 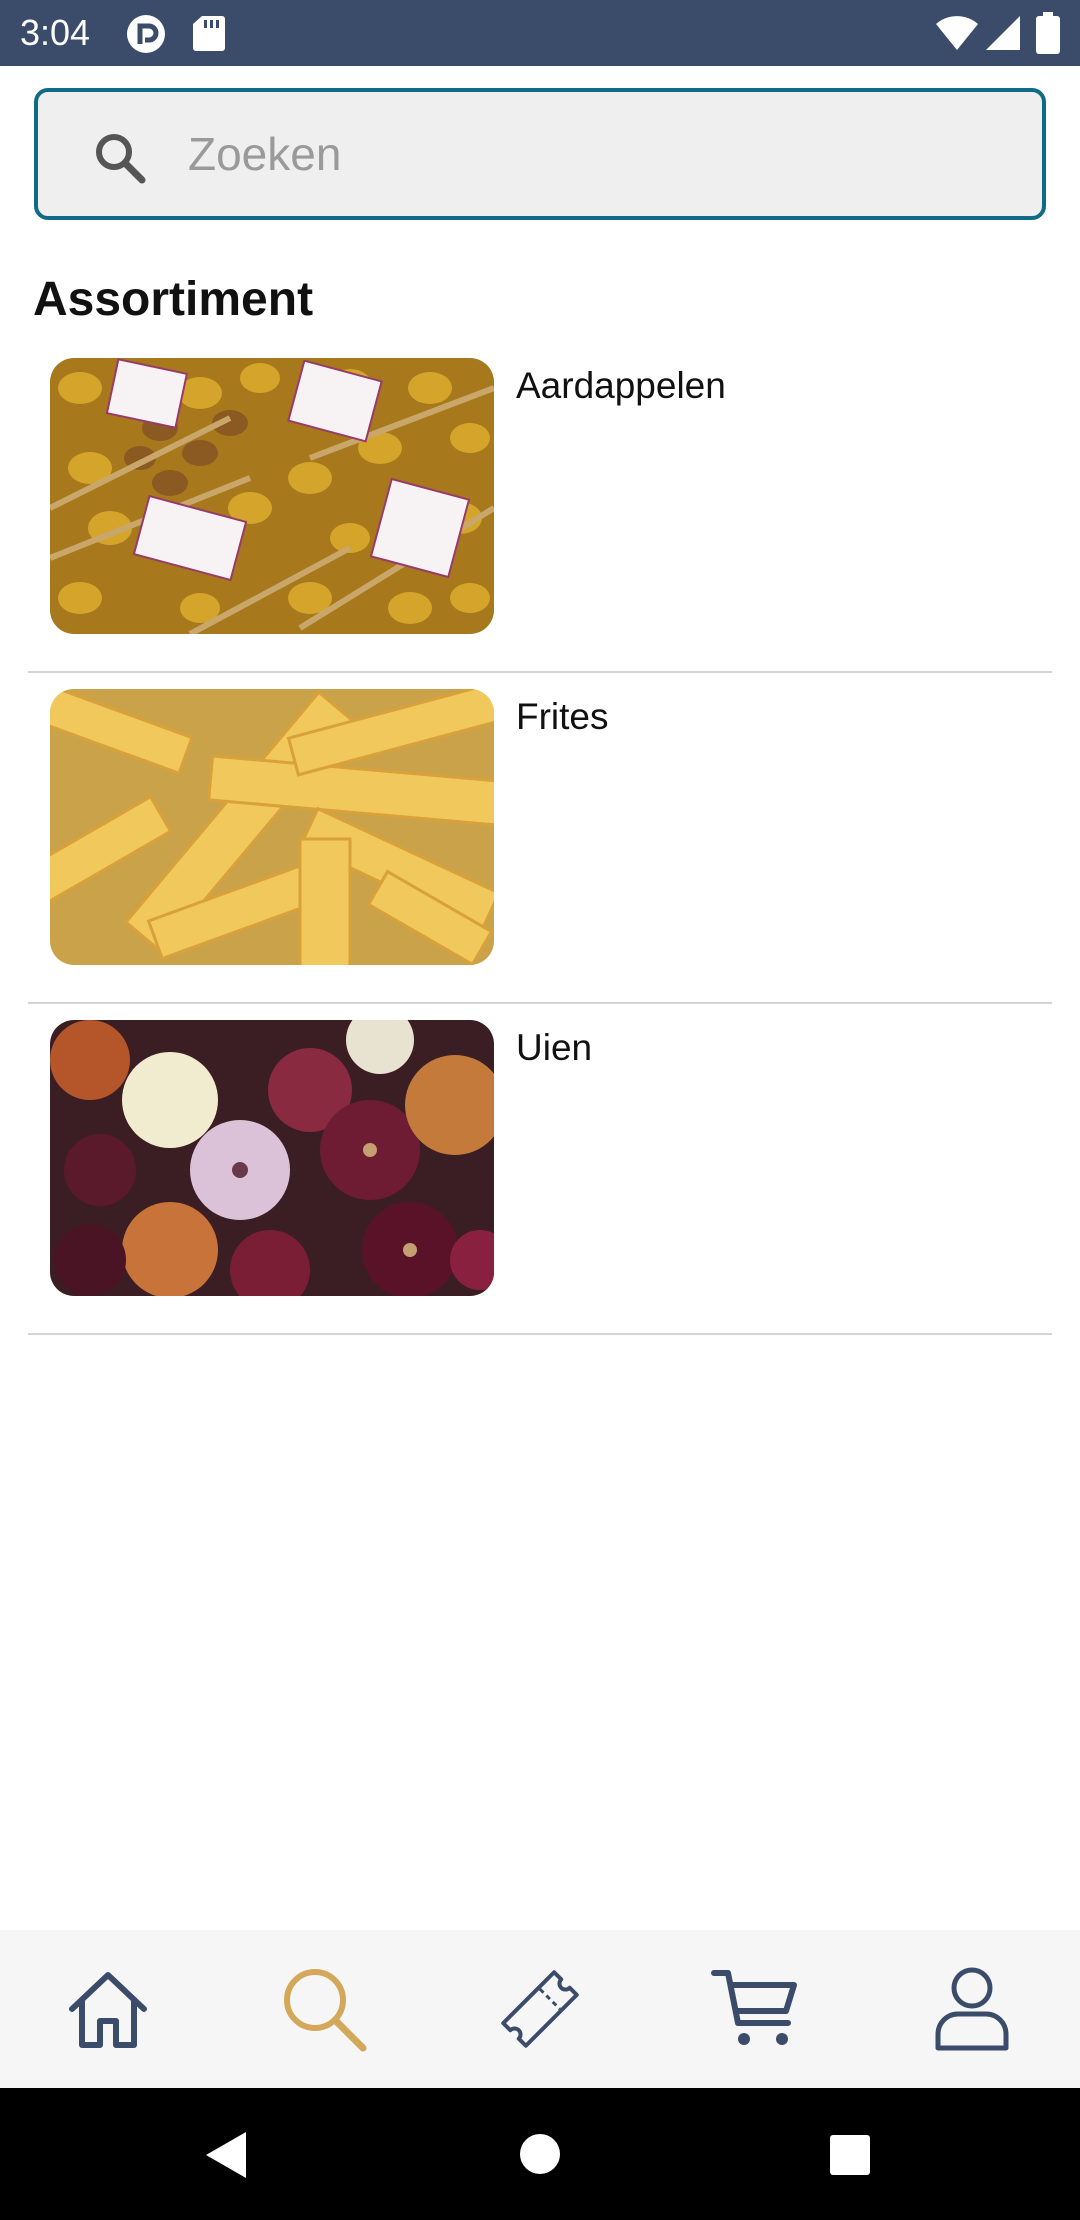 I want to click on section-title: Assortiment, so click(x=173, y=299).